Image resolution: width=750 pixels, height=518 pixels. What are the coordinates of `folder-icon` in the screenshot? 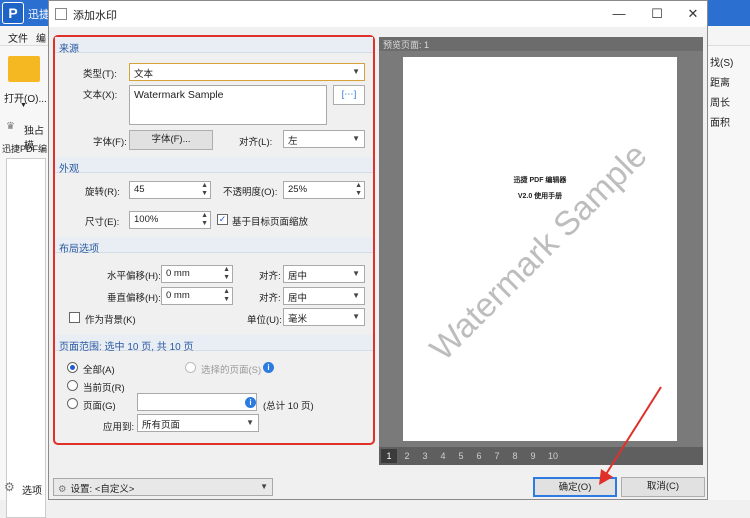 It's located at (24, 69).